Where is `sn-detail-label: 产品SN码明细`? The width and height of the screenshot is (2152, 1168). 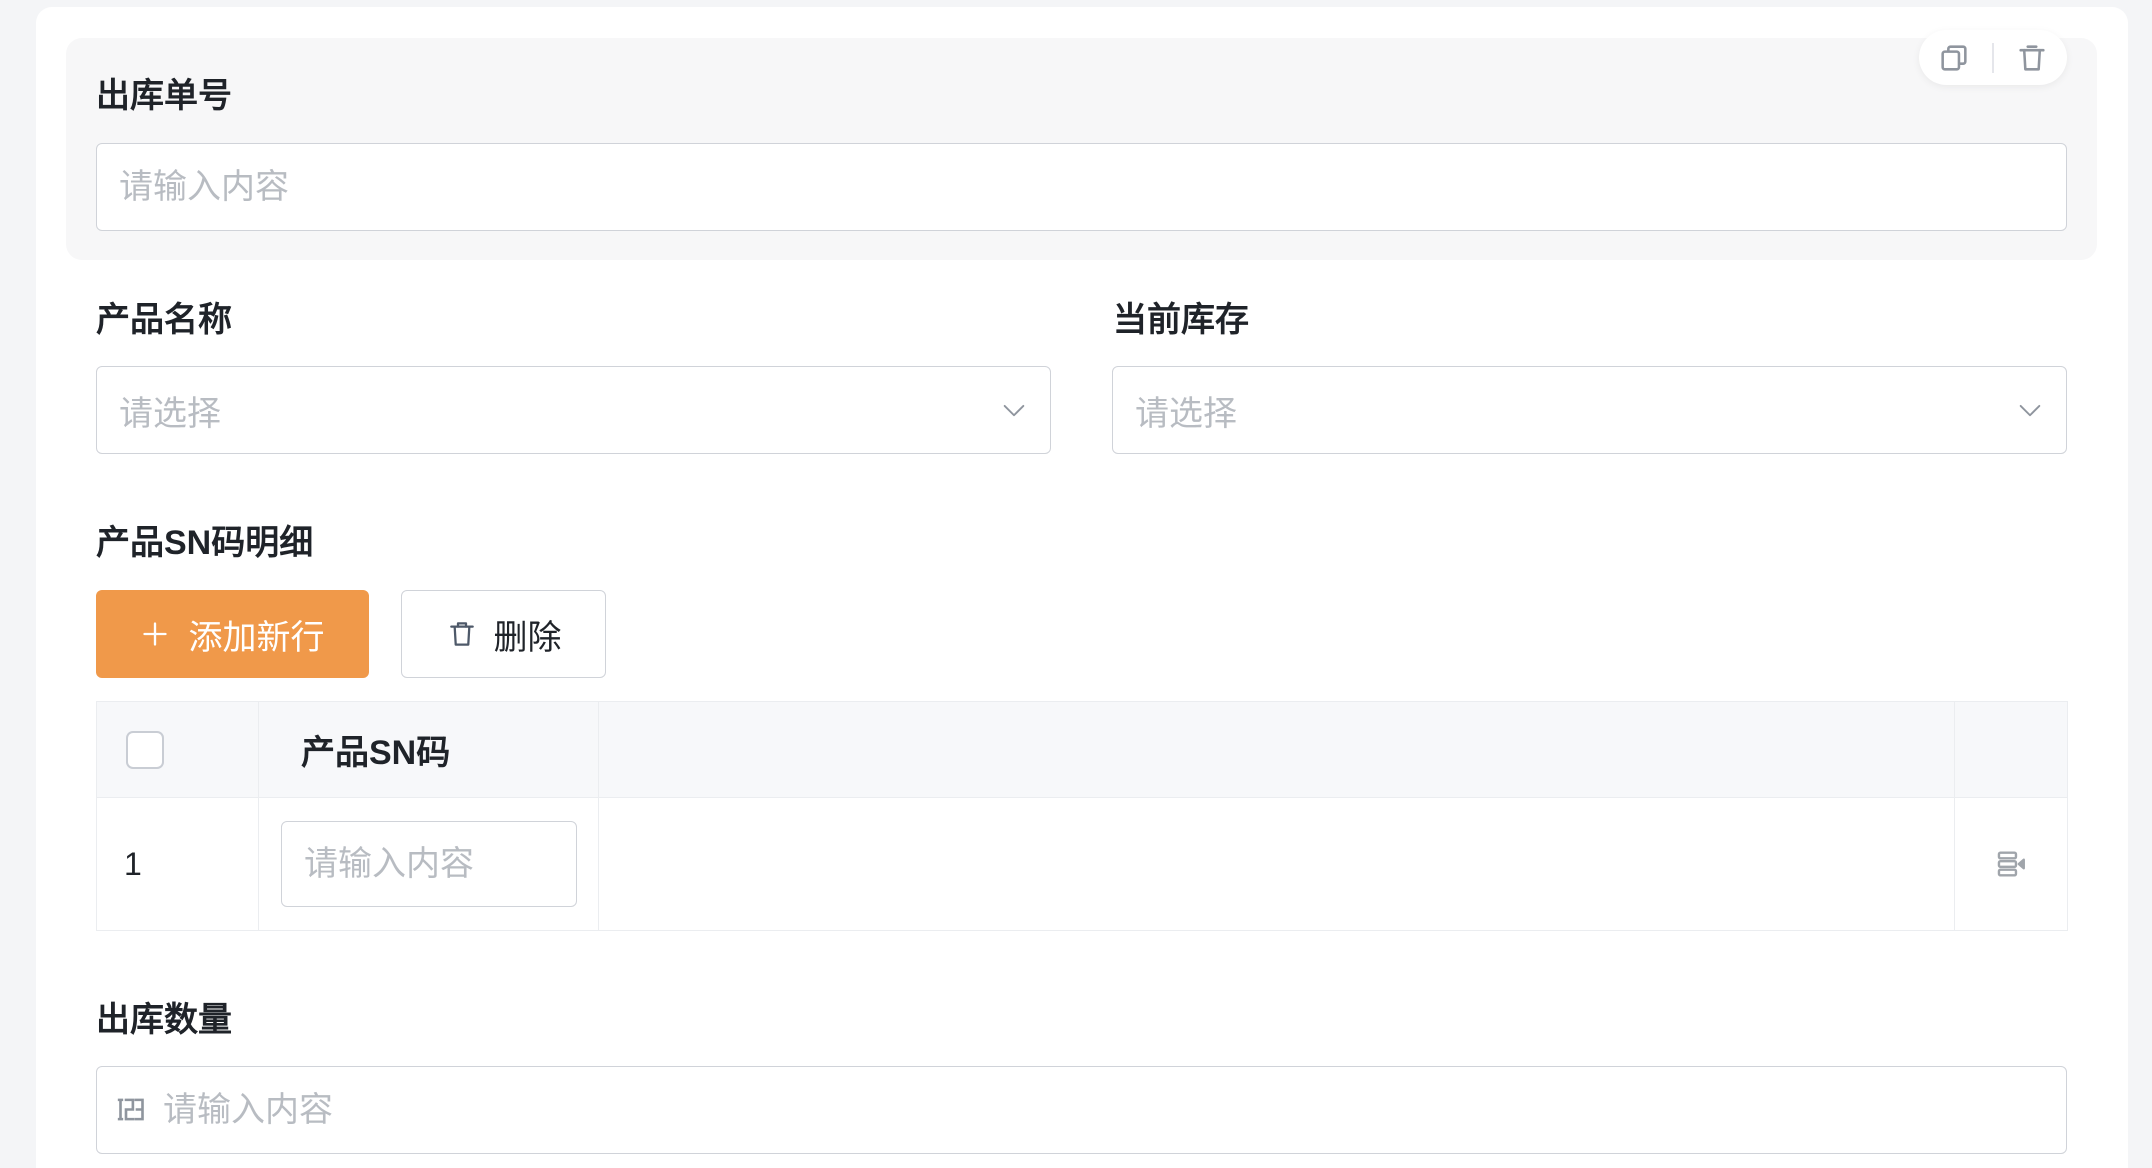
sn-detail-label: 产品SN码明细 is located at coordinates (205, 543).